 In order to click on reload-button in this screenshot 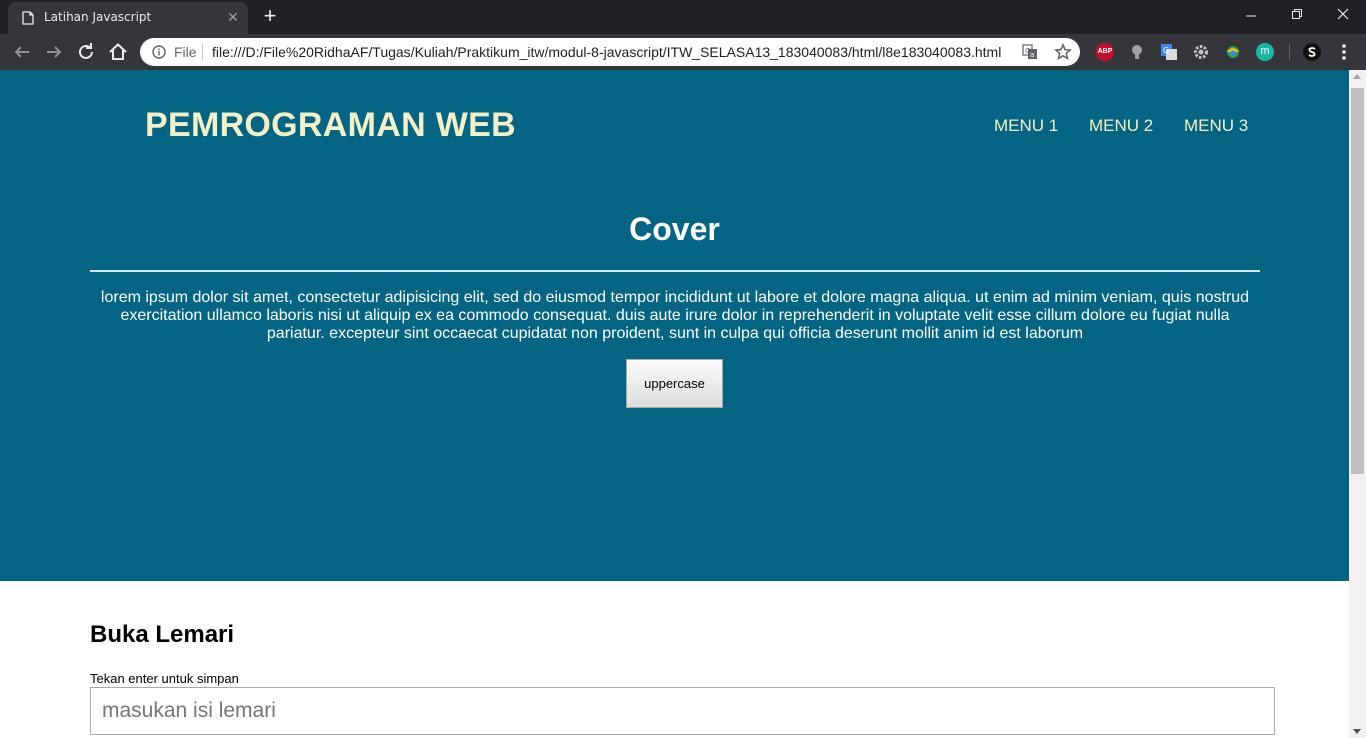, I will do `click(86, 52)`.